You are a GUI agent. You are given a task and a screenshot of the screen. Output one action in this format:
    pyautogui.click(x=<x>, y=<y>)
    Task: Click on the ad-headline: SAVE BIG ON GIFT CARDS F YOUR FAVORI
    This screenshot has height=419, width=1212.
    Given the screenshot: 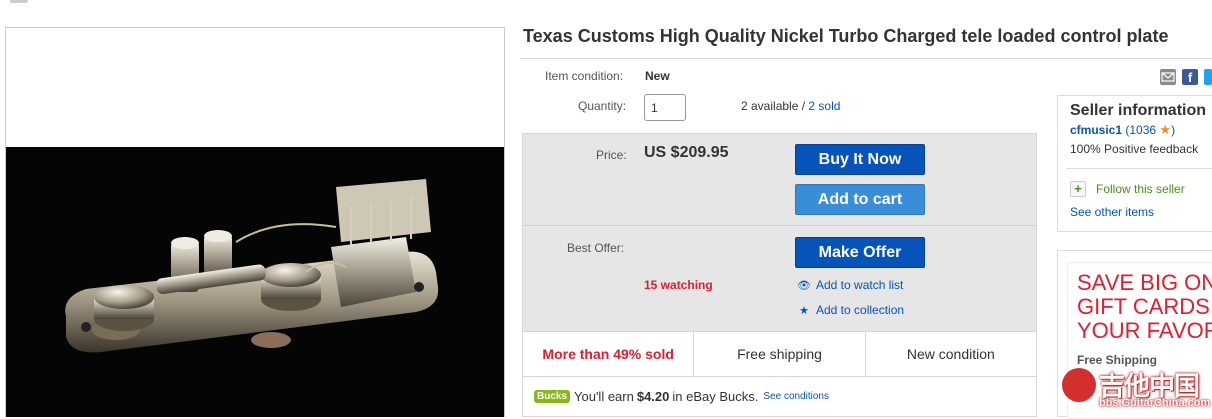 What is the action you would take?
    pyautogui.click(x=1144, y=307)
    